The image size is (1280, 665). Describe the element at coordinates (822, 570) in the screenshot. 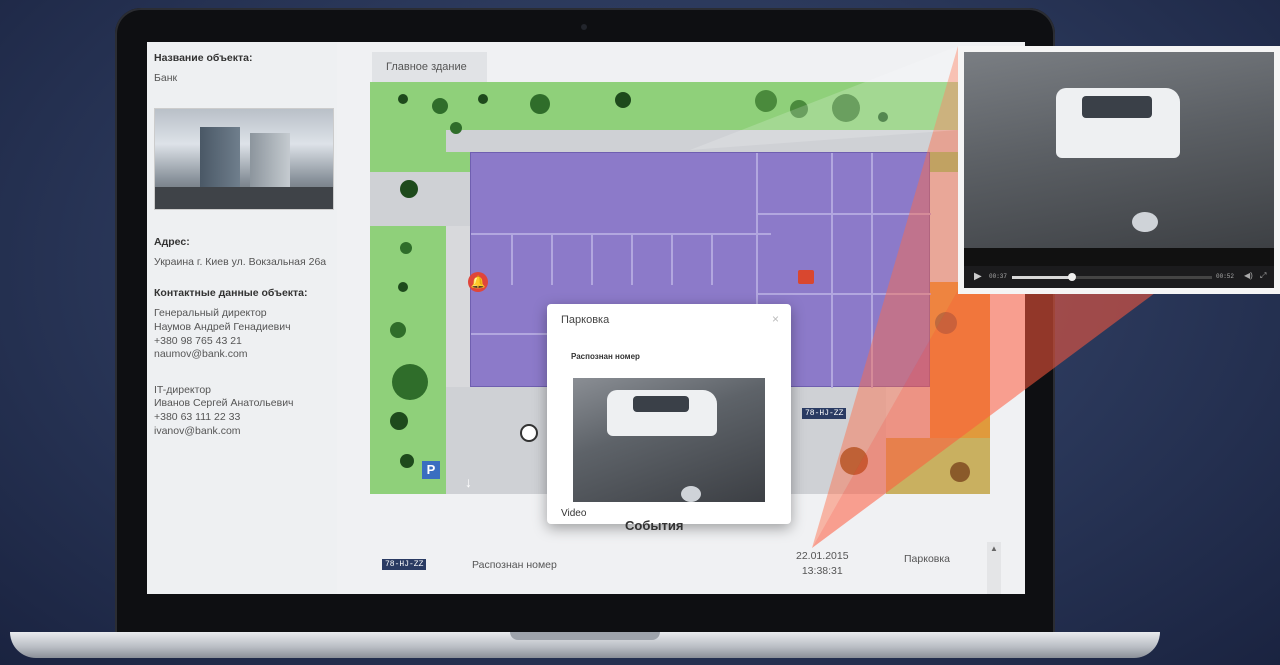

I see `event-time: 13:38:31` at that location.